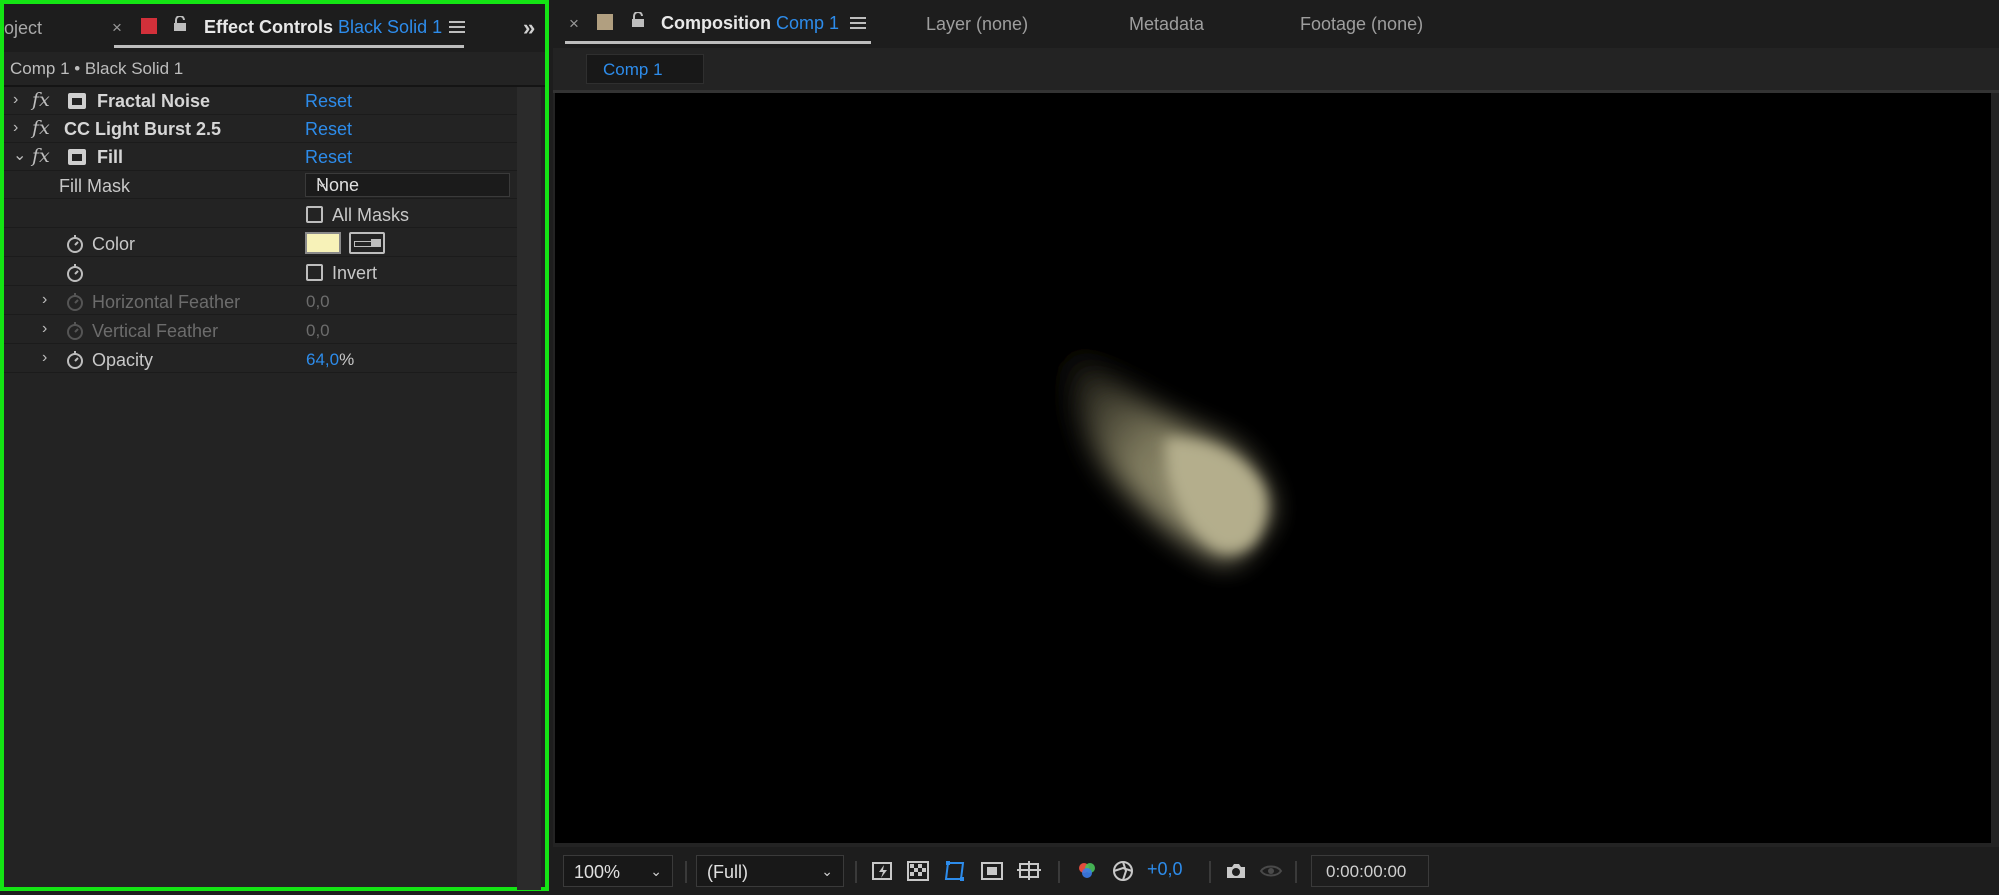  Describe the element at coordinates (977, 24) in the screenshot. I see `tab-layer: Layer (none)` at that location.